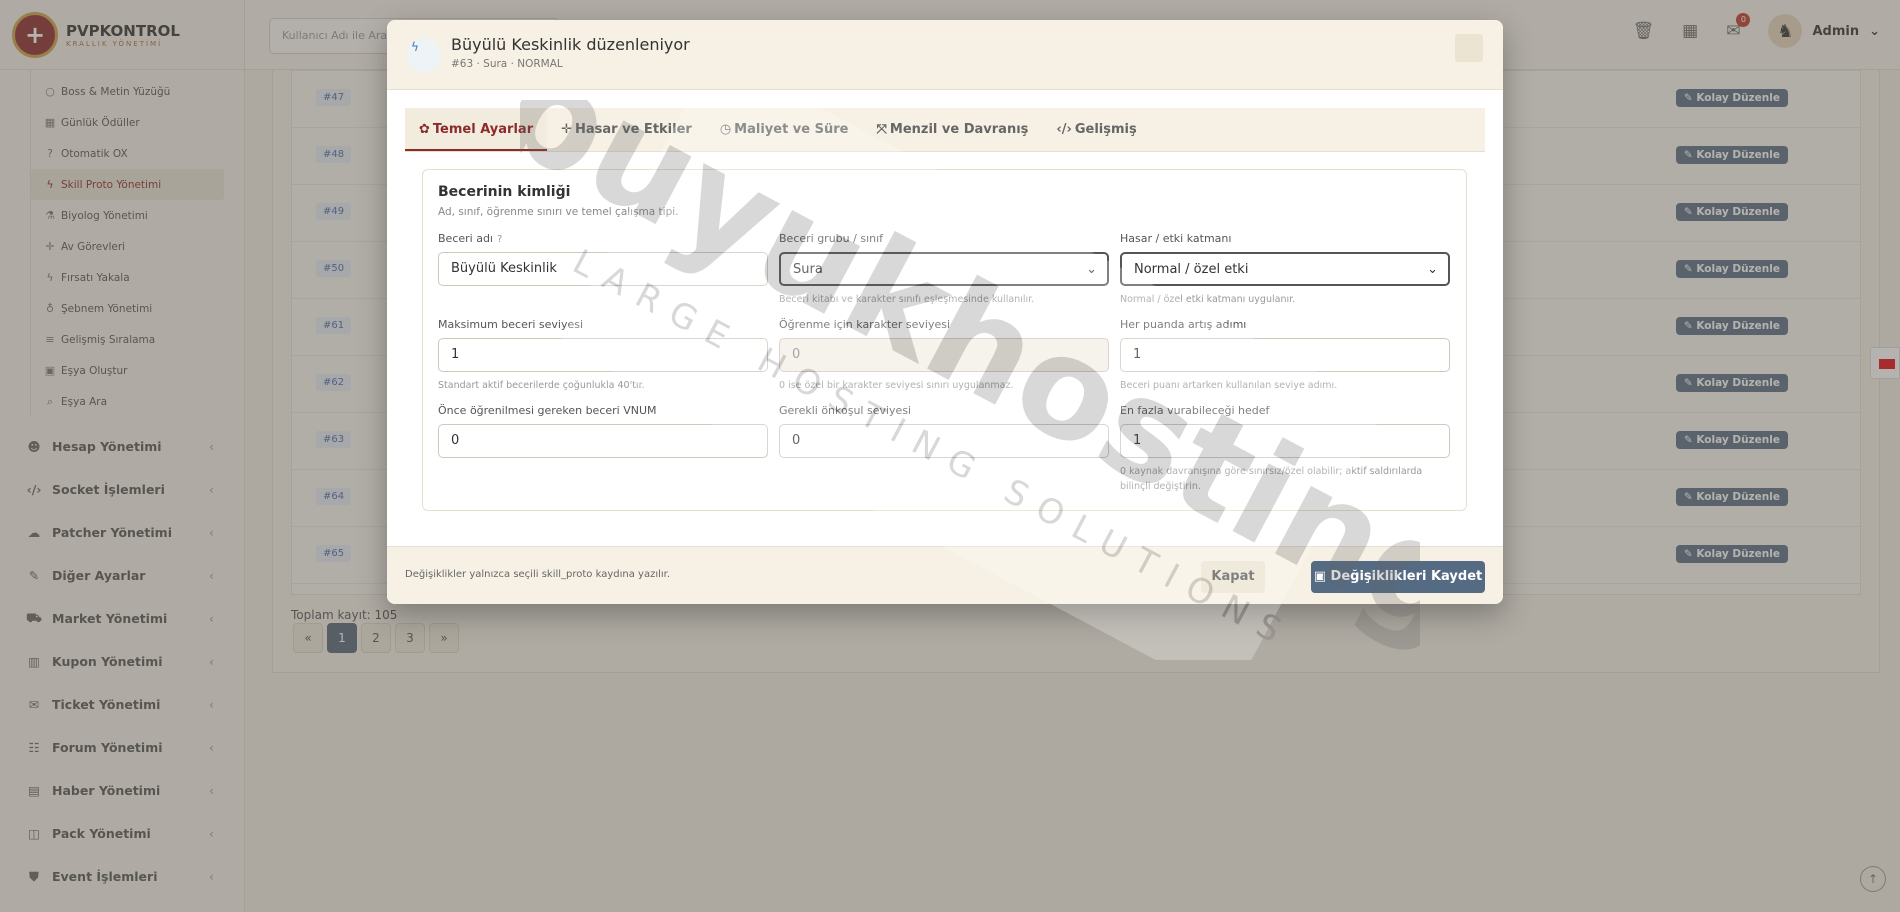 Image resolution: width=1900 pixels, height=912 pixels. I want to click on tab-label: Maliyet ve Süre, so click(791, 129).